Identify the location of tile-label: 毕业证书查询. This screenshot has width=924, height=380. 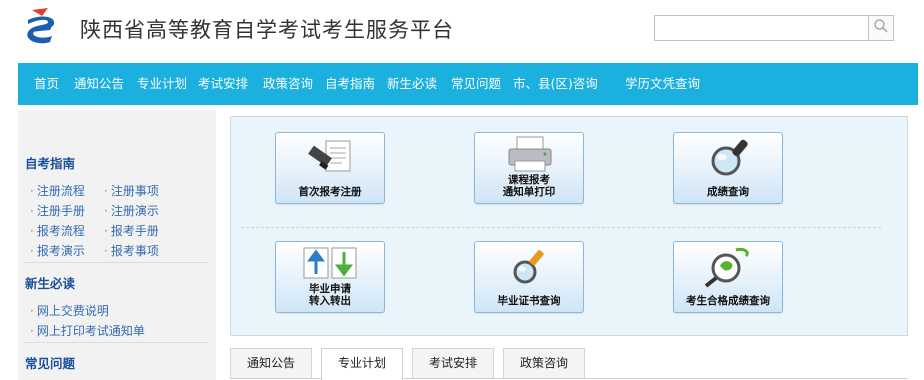
(529, 301).